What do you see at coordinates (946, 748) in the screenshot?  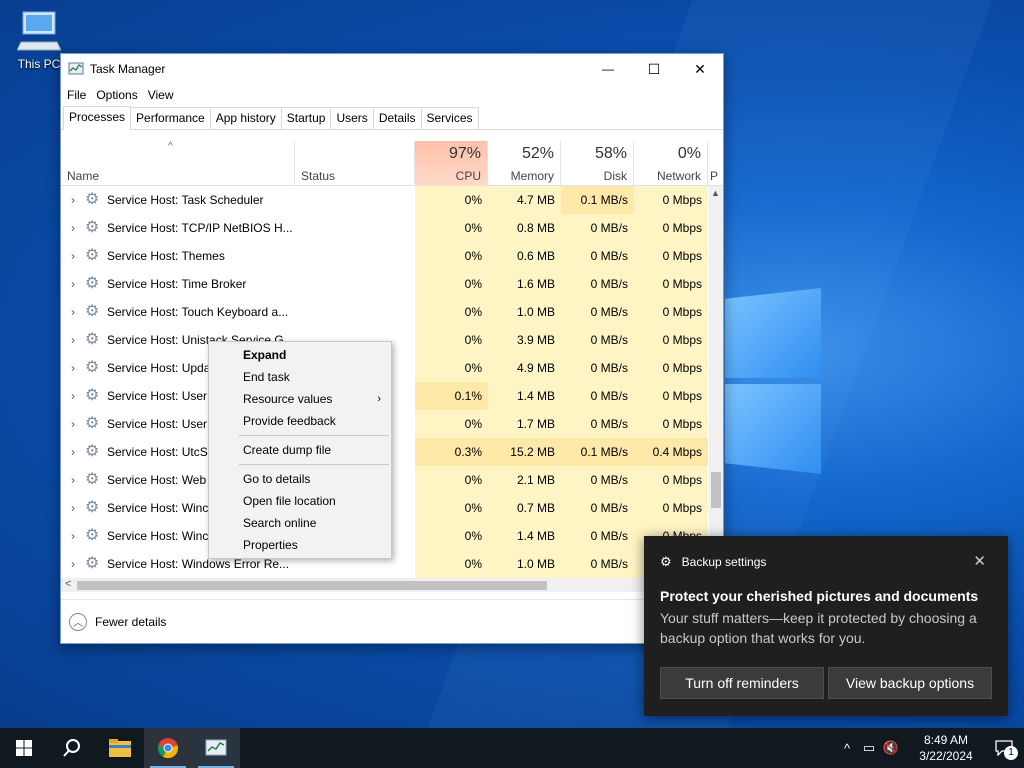 I see `clock: 8:49 AM 3/22/2024` at bounding box center [946, 748].